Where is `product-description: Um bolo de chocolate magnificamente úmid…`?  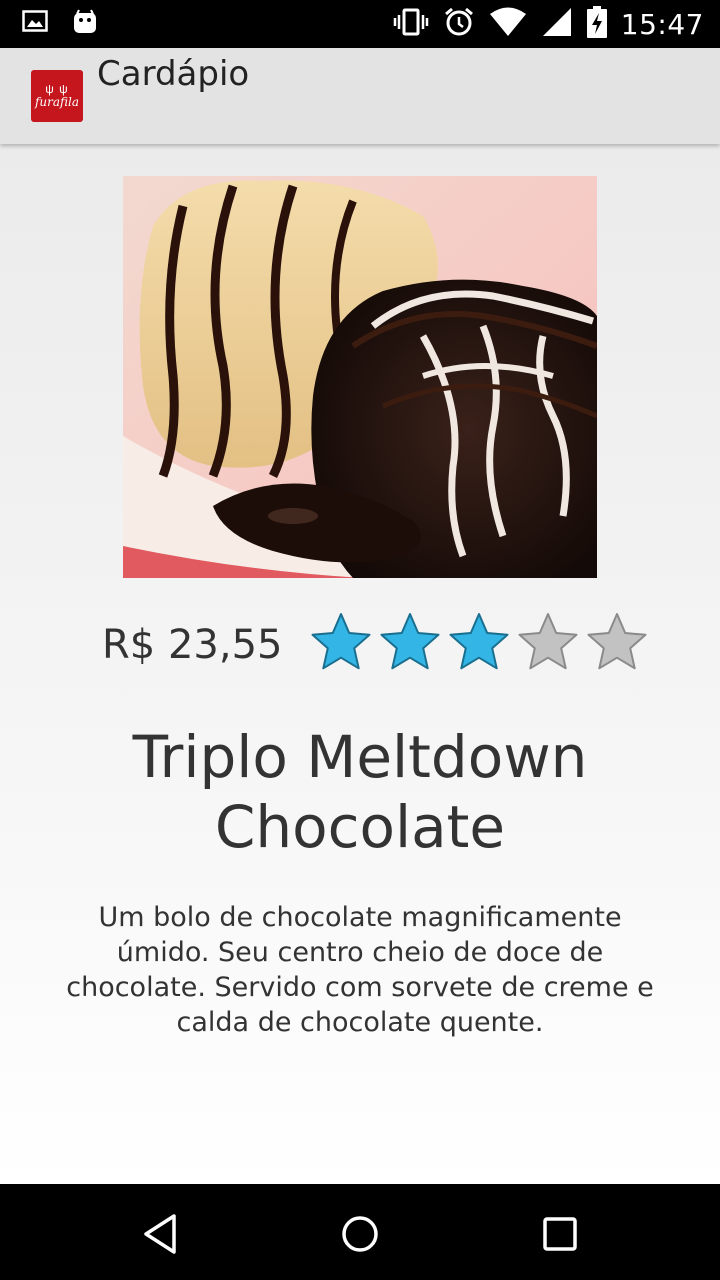
product-description: Um bolo de chocolate magnificamente úmid… is located at coordinates (360, 970).